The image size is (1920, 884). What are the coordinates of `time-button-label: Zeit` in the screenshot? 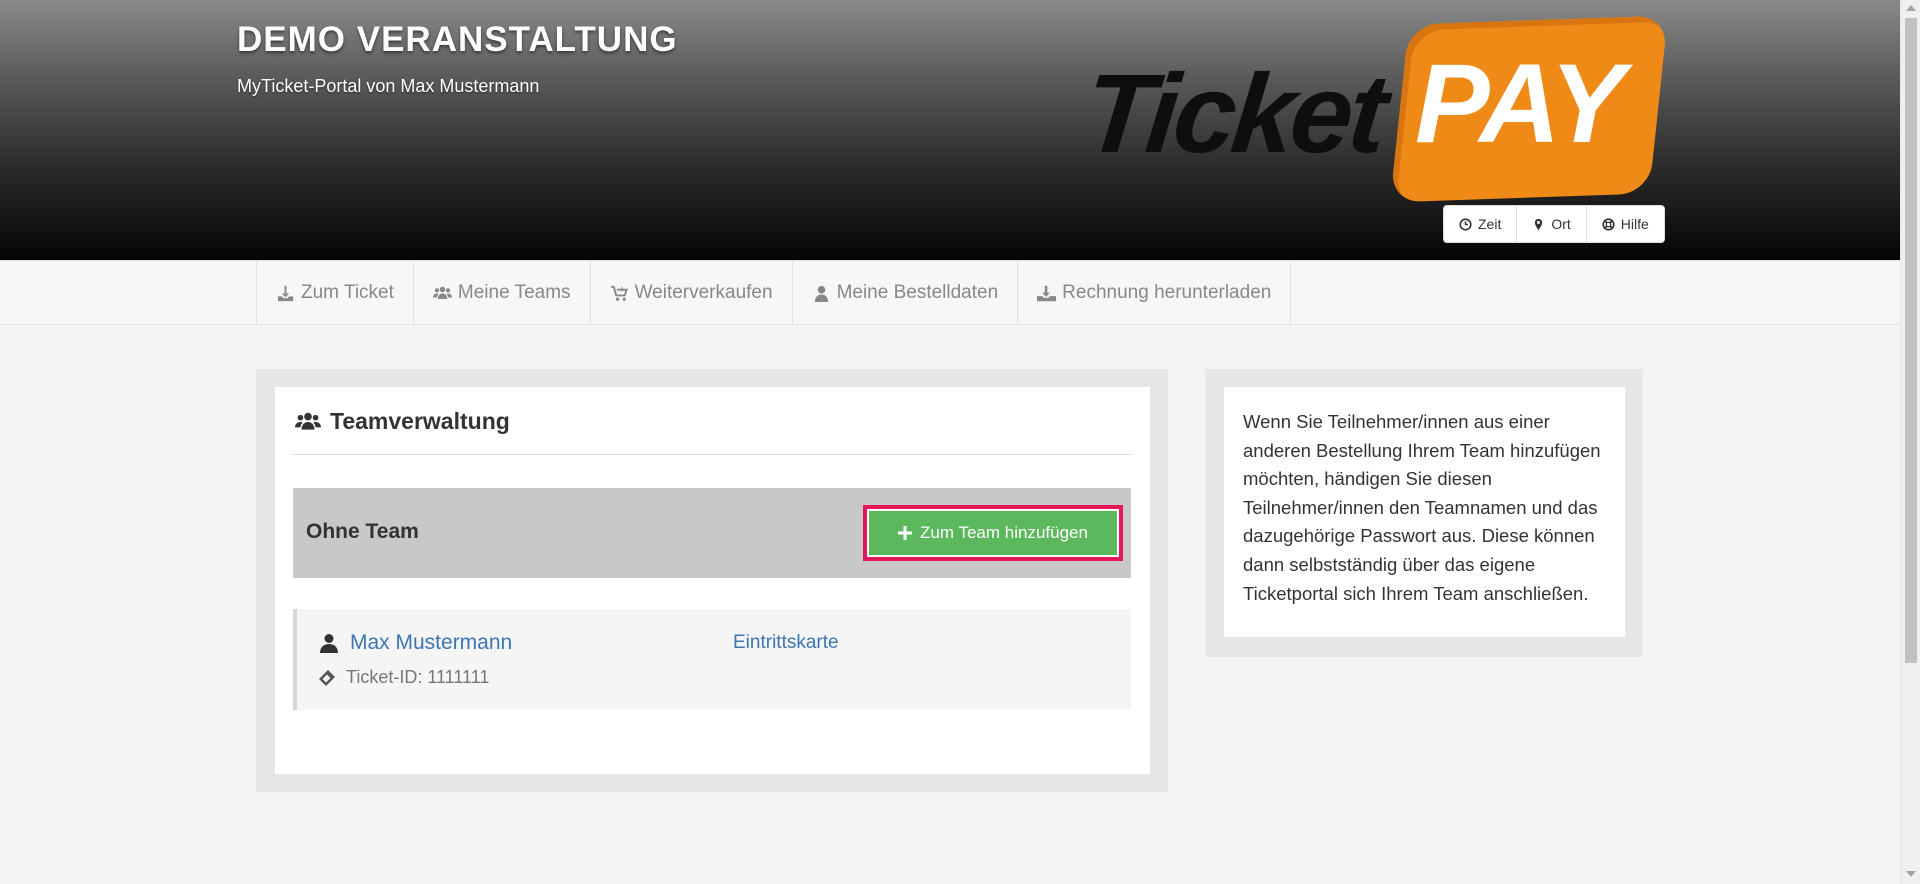 It's located at (1490, 224).